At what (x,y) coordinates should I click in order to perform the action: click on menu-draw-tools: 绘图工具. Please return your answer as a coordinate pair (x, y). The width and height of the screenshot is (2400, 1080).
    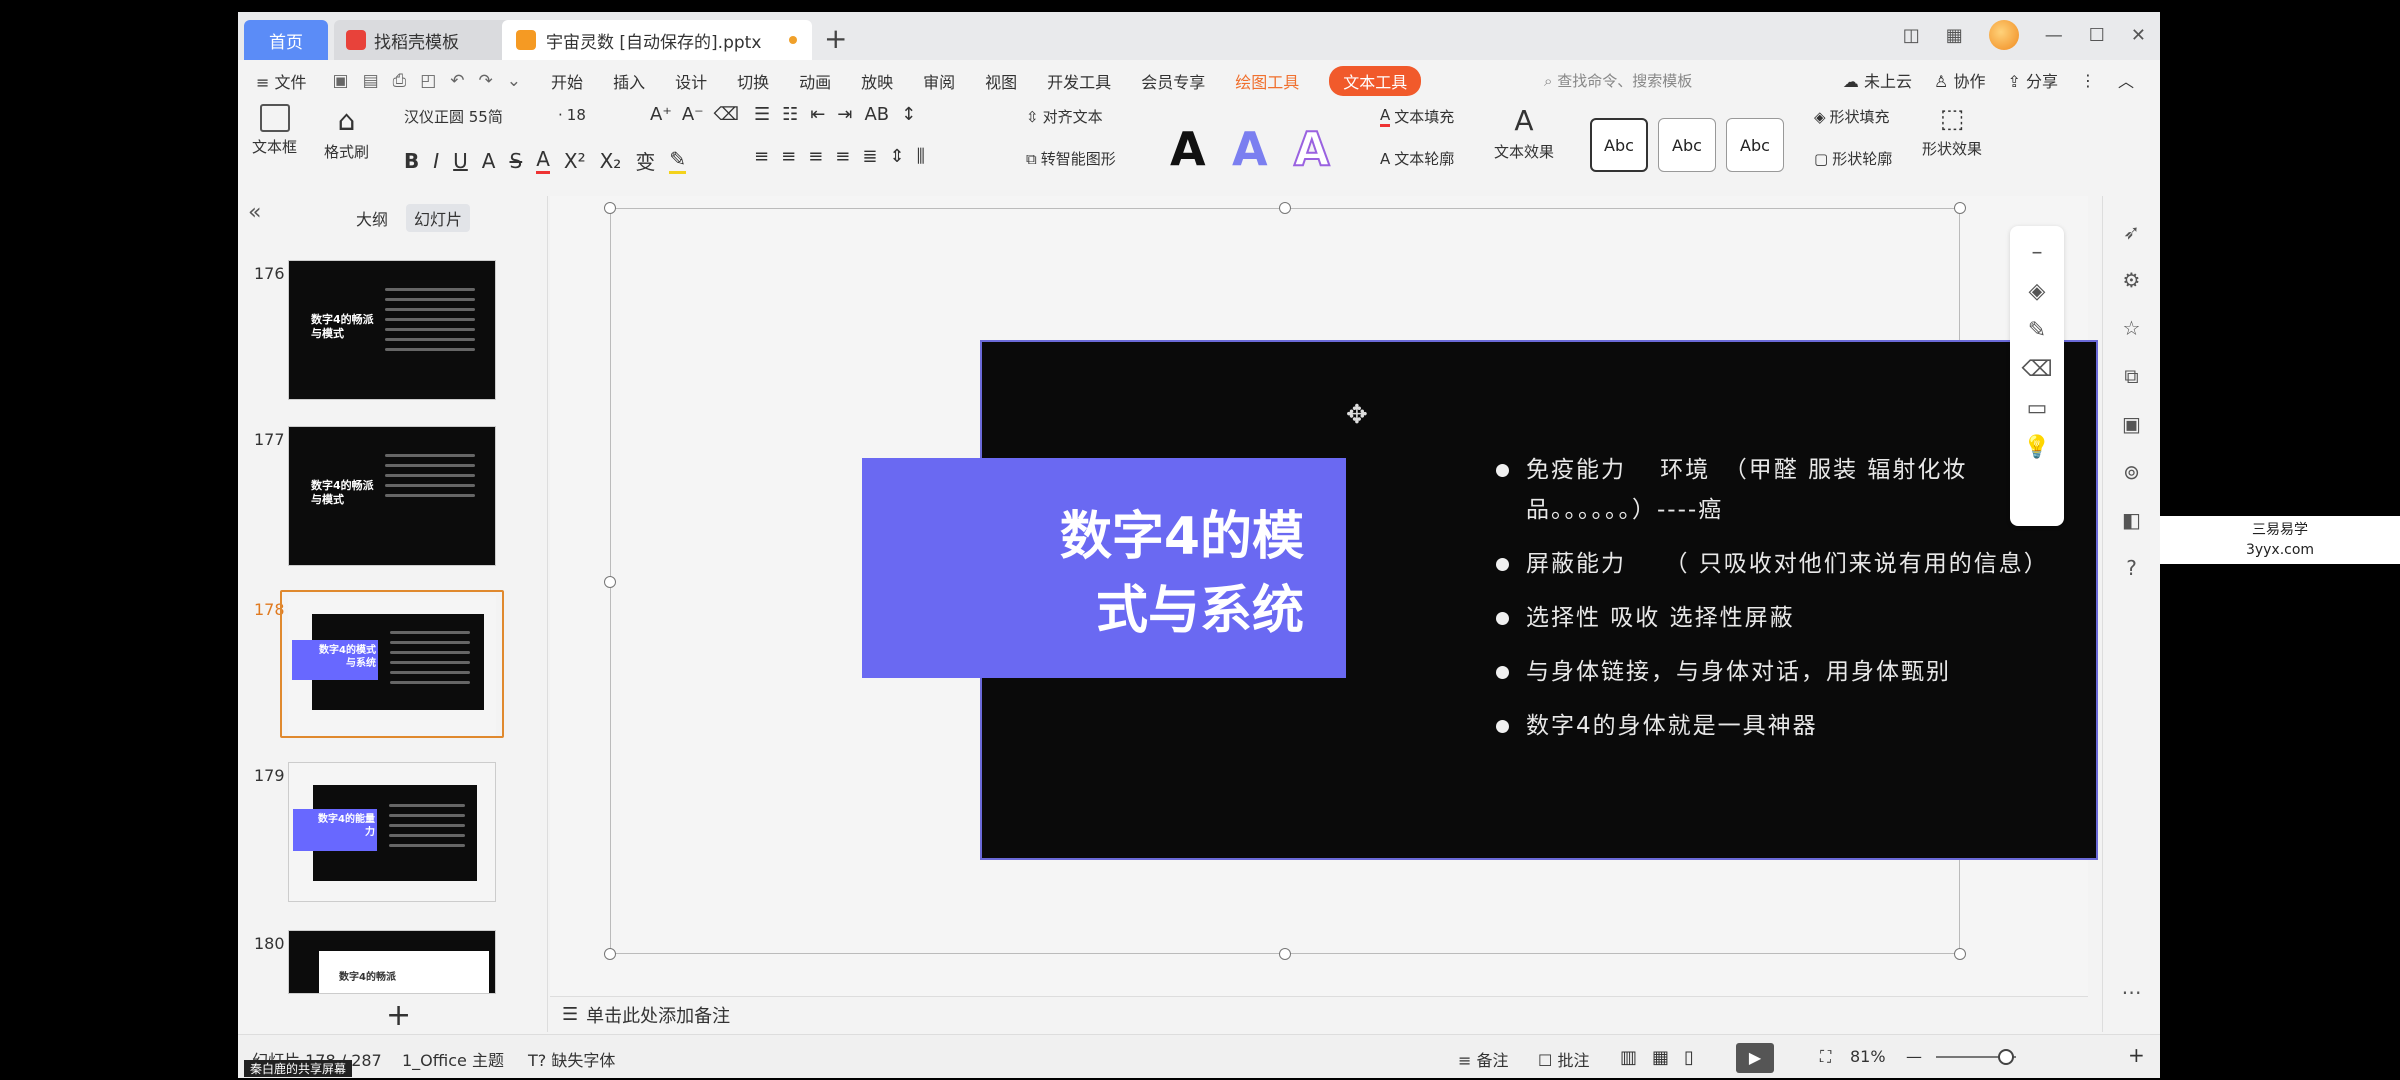
    Looking at the image, I should click on (1267, 81).